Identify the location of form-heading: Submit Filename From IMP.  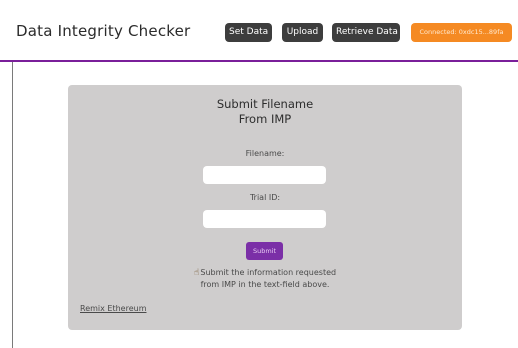
(265, 112).